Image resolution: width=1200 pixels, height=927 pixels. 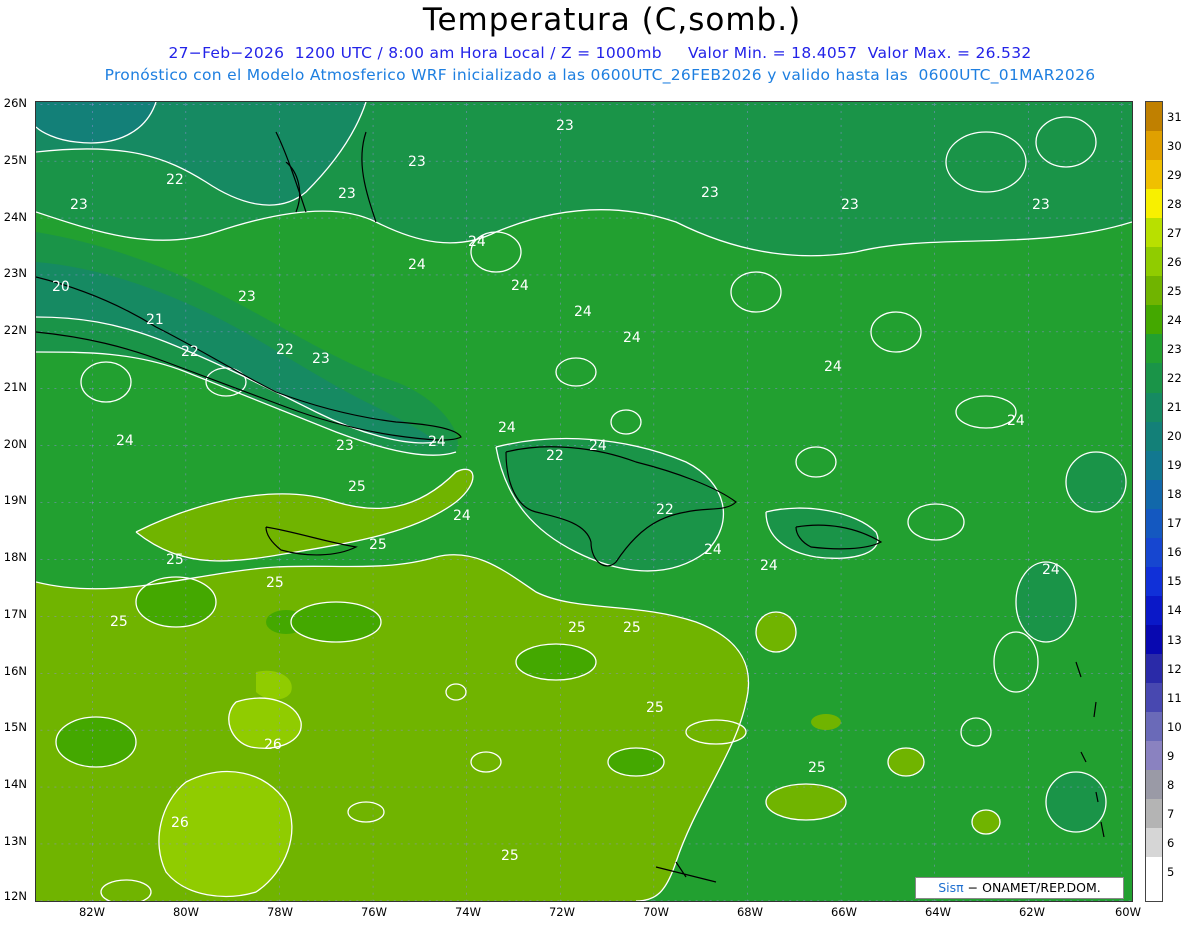 I want to click on lon-label: 80W, so click(x=185, y=912).